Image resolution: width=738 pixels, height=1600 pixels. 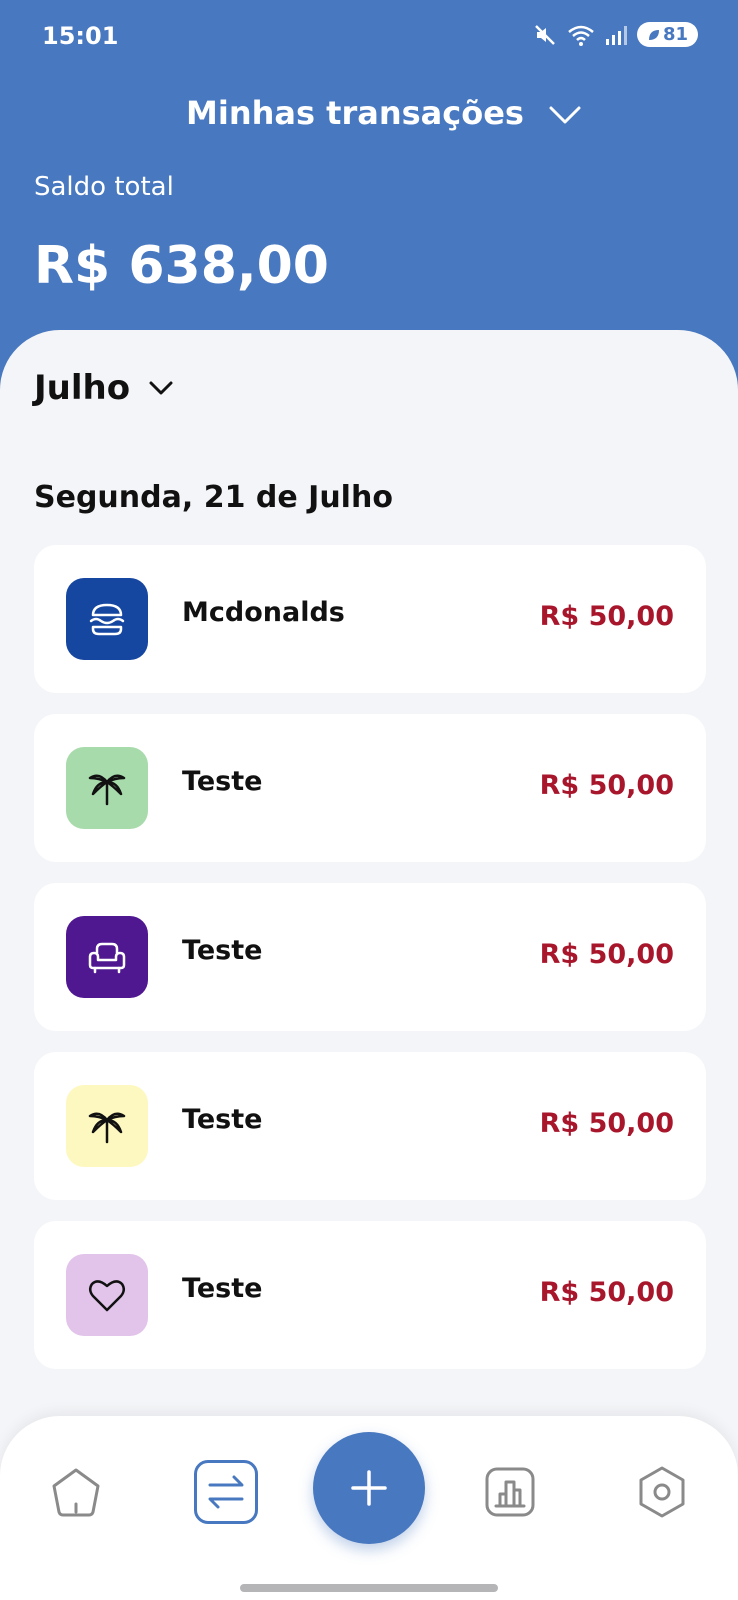 I want to click on transaction-card: Mcdonalds R$ 50,00, so click(x=370, y=619).